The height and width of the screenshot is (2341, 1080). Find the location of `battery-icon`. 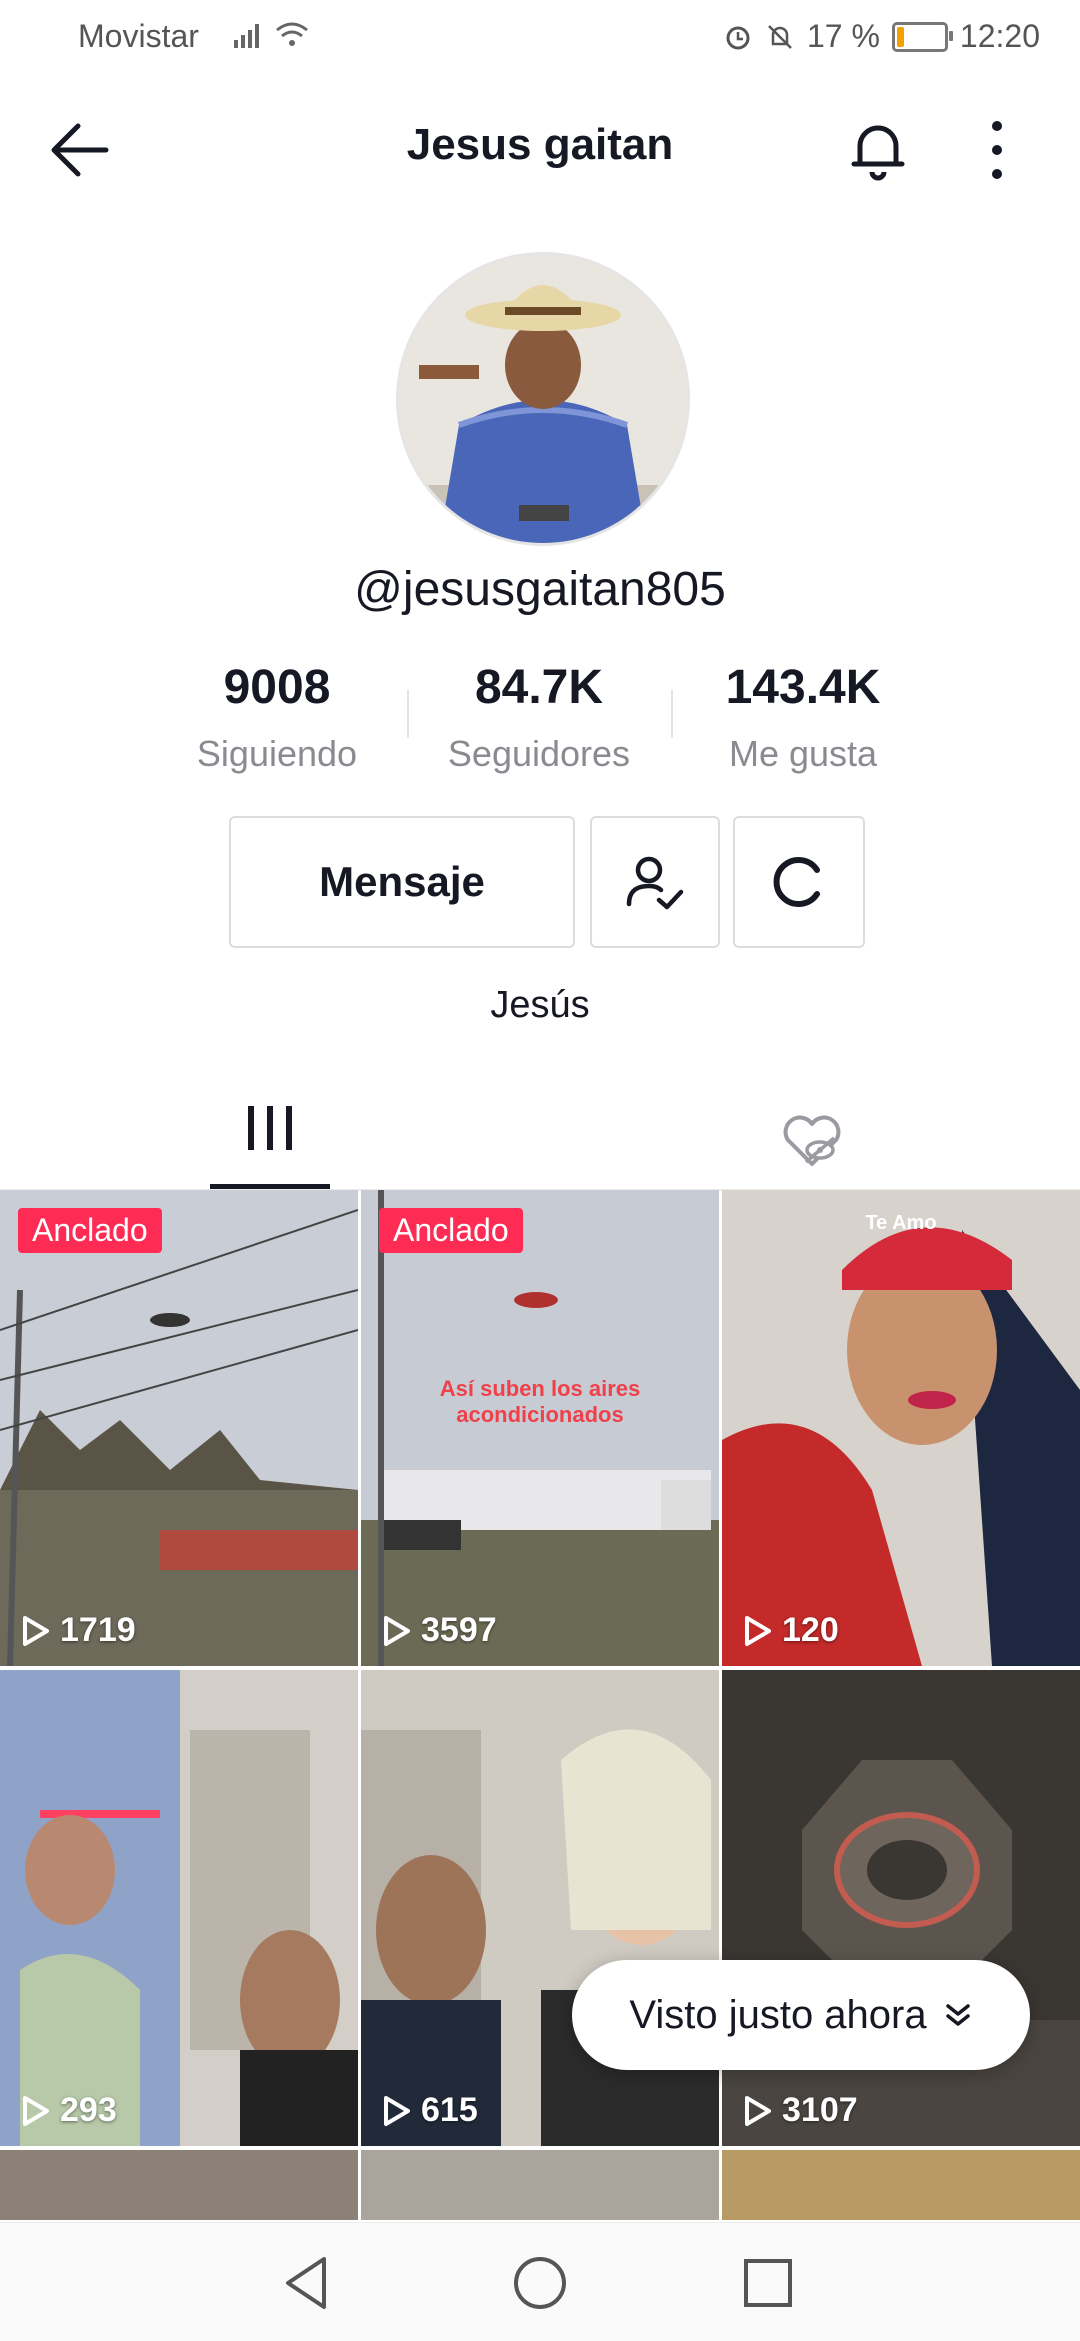

battery-icon is located at coordinates (922, 36).